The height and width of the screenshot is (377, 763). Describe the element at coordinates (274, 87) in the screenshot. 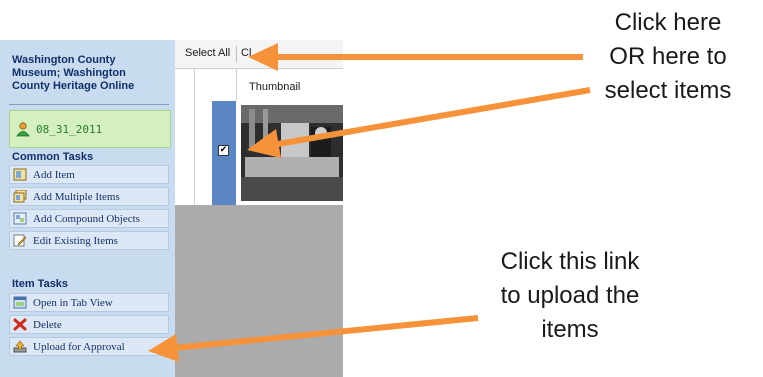

I see `thumbnail-column-header: Thumbnail` at that location.